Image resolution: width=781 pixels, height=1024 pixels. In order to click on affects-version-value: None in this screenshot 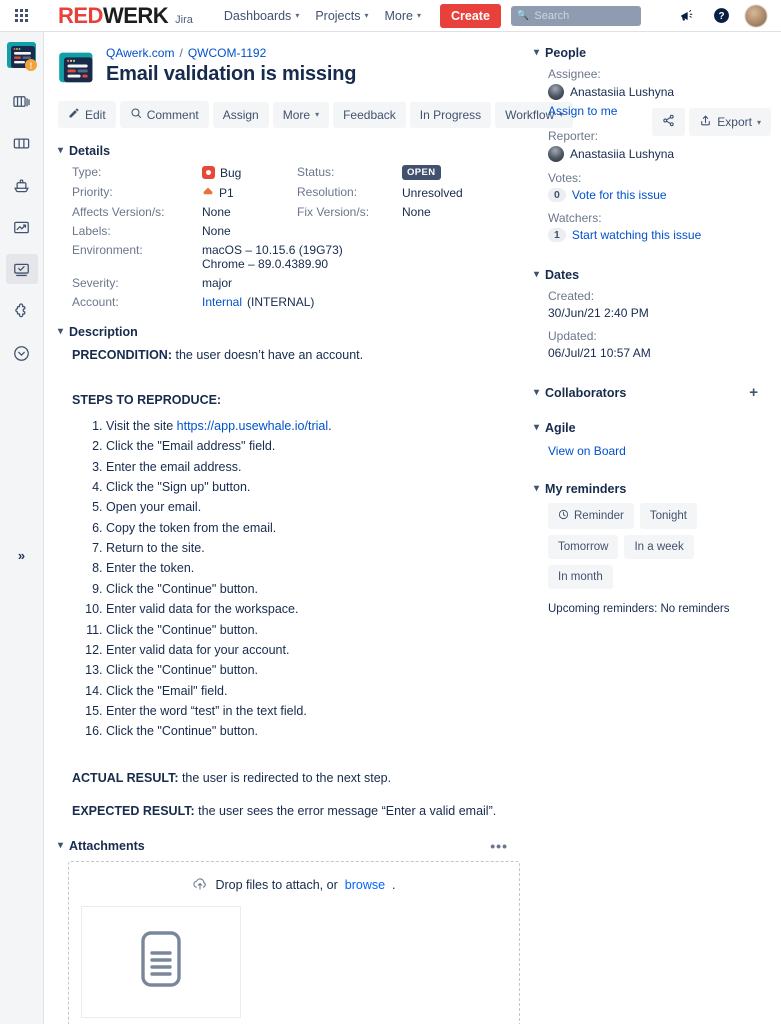, I will do `click(216, 212)`.